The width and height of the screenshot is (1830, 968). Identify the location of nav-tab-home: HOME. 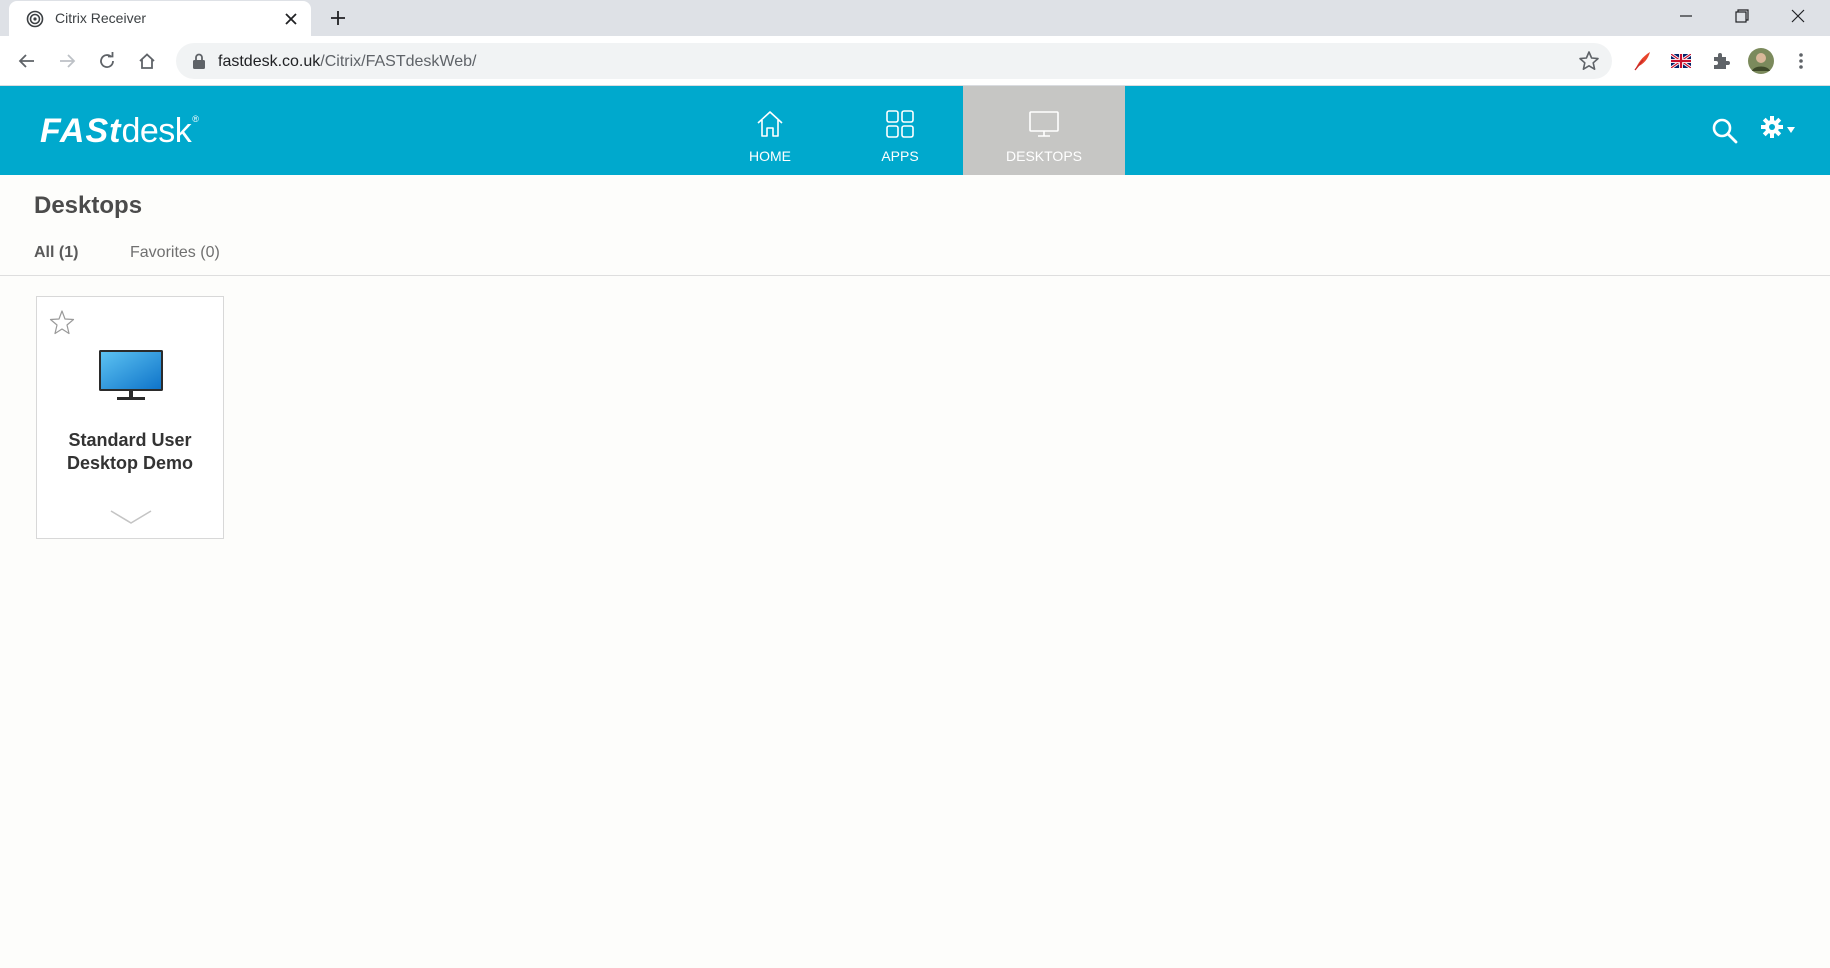
(770, 130).